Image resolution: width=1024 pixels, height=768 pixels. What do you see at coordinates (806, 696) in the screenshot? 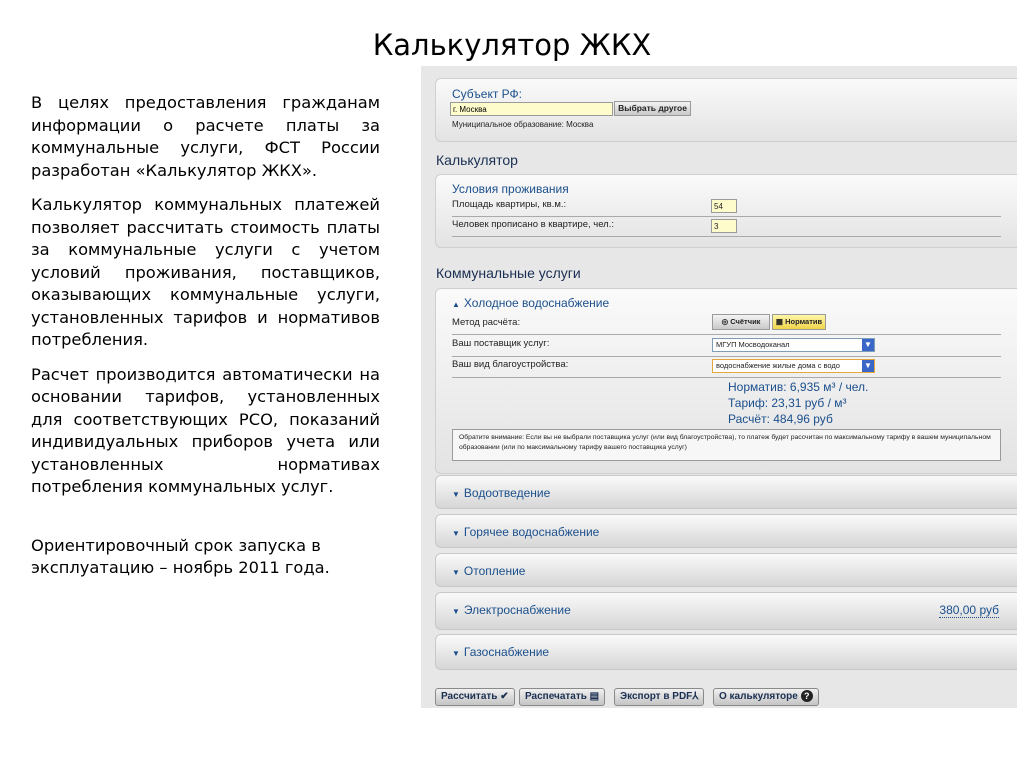
I see `help-icon: ?` at bounding box center [806, 696].